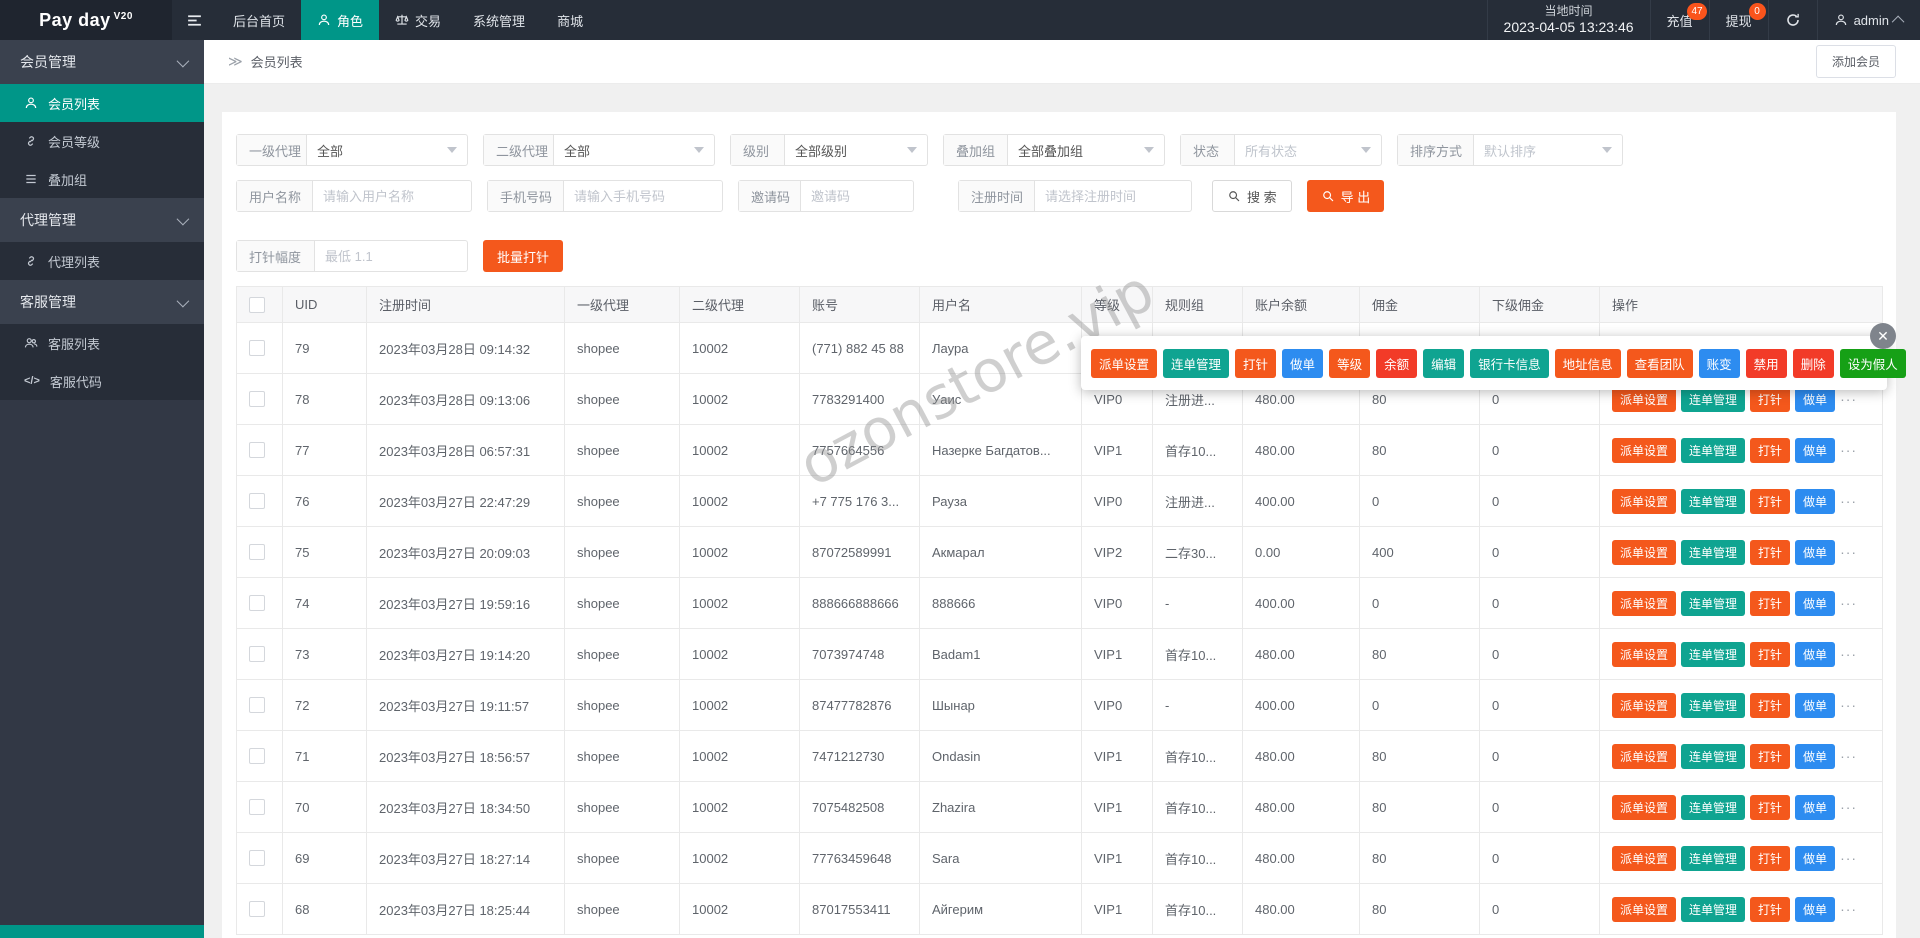 Image resolution: width=1920 pixels, height=938 pixels. Describe the element at coordinates (1719, 363) in the screenshot. I see `popup-action-账变: 账变` at that location.